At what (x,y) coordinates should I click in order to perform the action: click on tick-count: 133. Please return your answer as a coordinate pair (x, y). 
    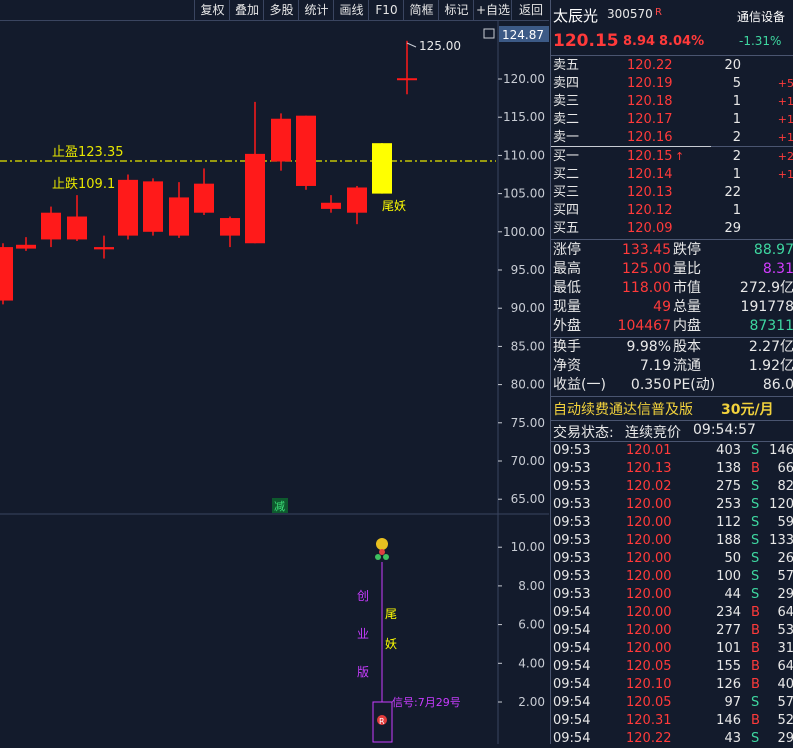
    Looking at the image, I should click on (781, 540).